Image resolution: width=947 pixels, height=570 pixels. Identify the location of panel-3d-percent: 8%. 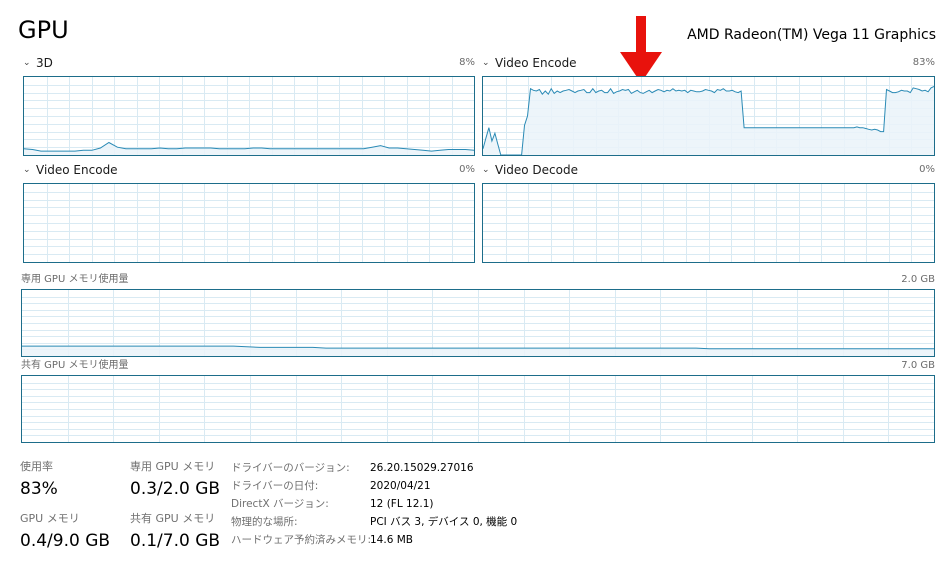
(467, 62).